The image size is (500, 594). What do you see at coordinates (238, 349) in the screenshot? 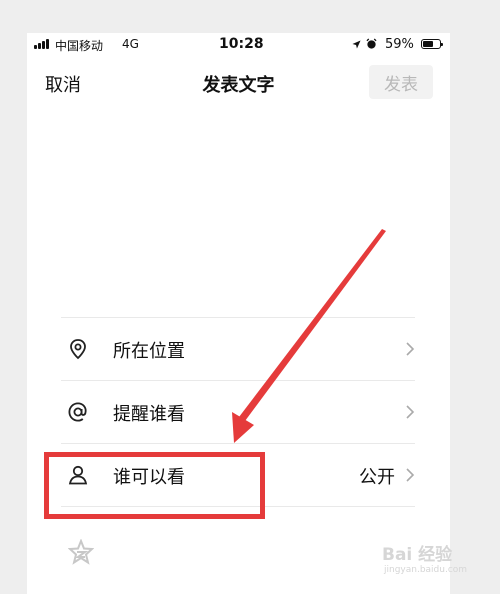
I see `option-location: 所在位置` at bounding box center [238, 349].